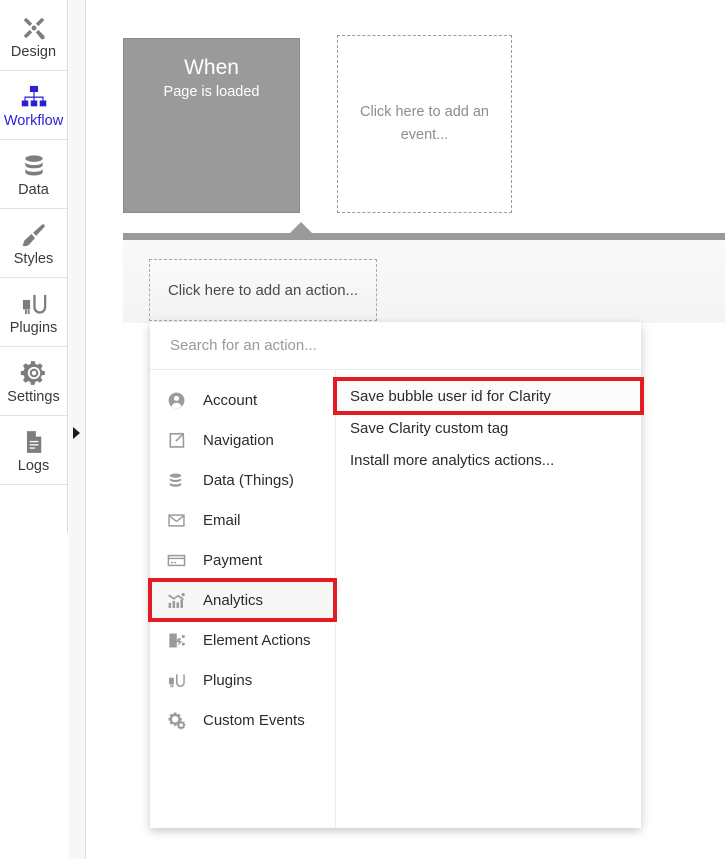 The image size is (725, 859). Describe the element at coordinates (230, 400) in the screenshot. I see `category-label: Account` at that location.